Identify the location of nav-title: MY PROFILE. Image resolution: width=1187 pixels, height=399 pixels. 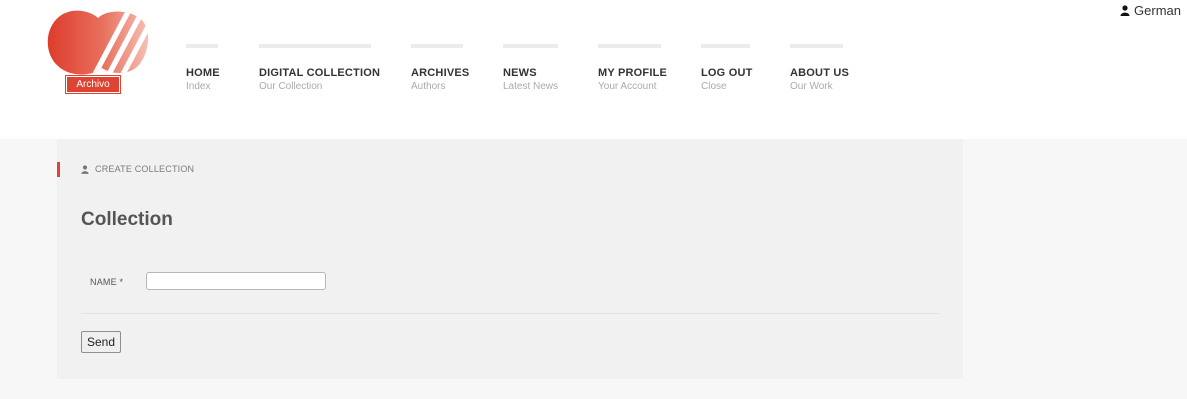
(633, 73).